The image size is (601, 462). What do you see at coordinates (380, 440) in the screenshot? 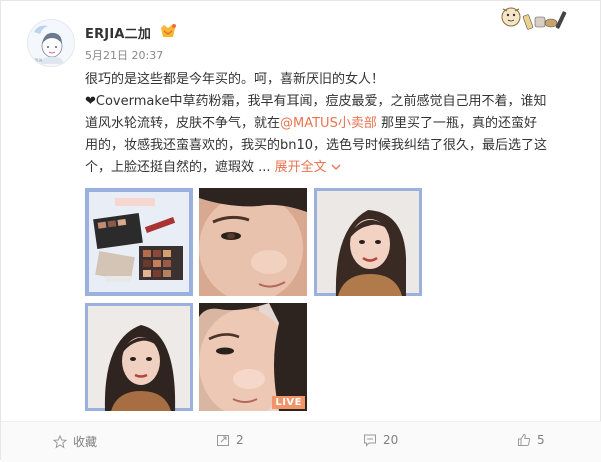
I see `comment-button: 20` at bounding box center [380, 440].